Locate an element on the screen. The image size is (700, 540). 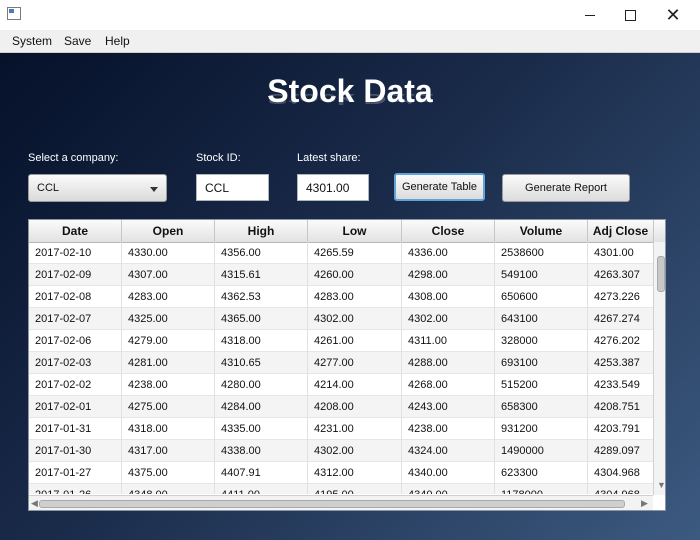
table-cell: 2017-01-26 is located at coordinates (75, 489).